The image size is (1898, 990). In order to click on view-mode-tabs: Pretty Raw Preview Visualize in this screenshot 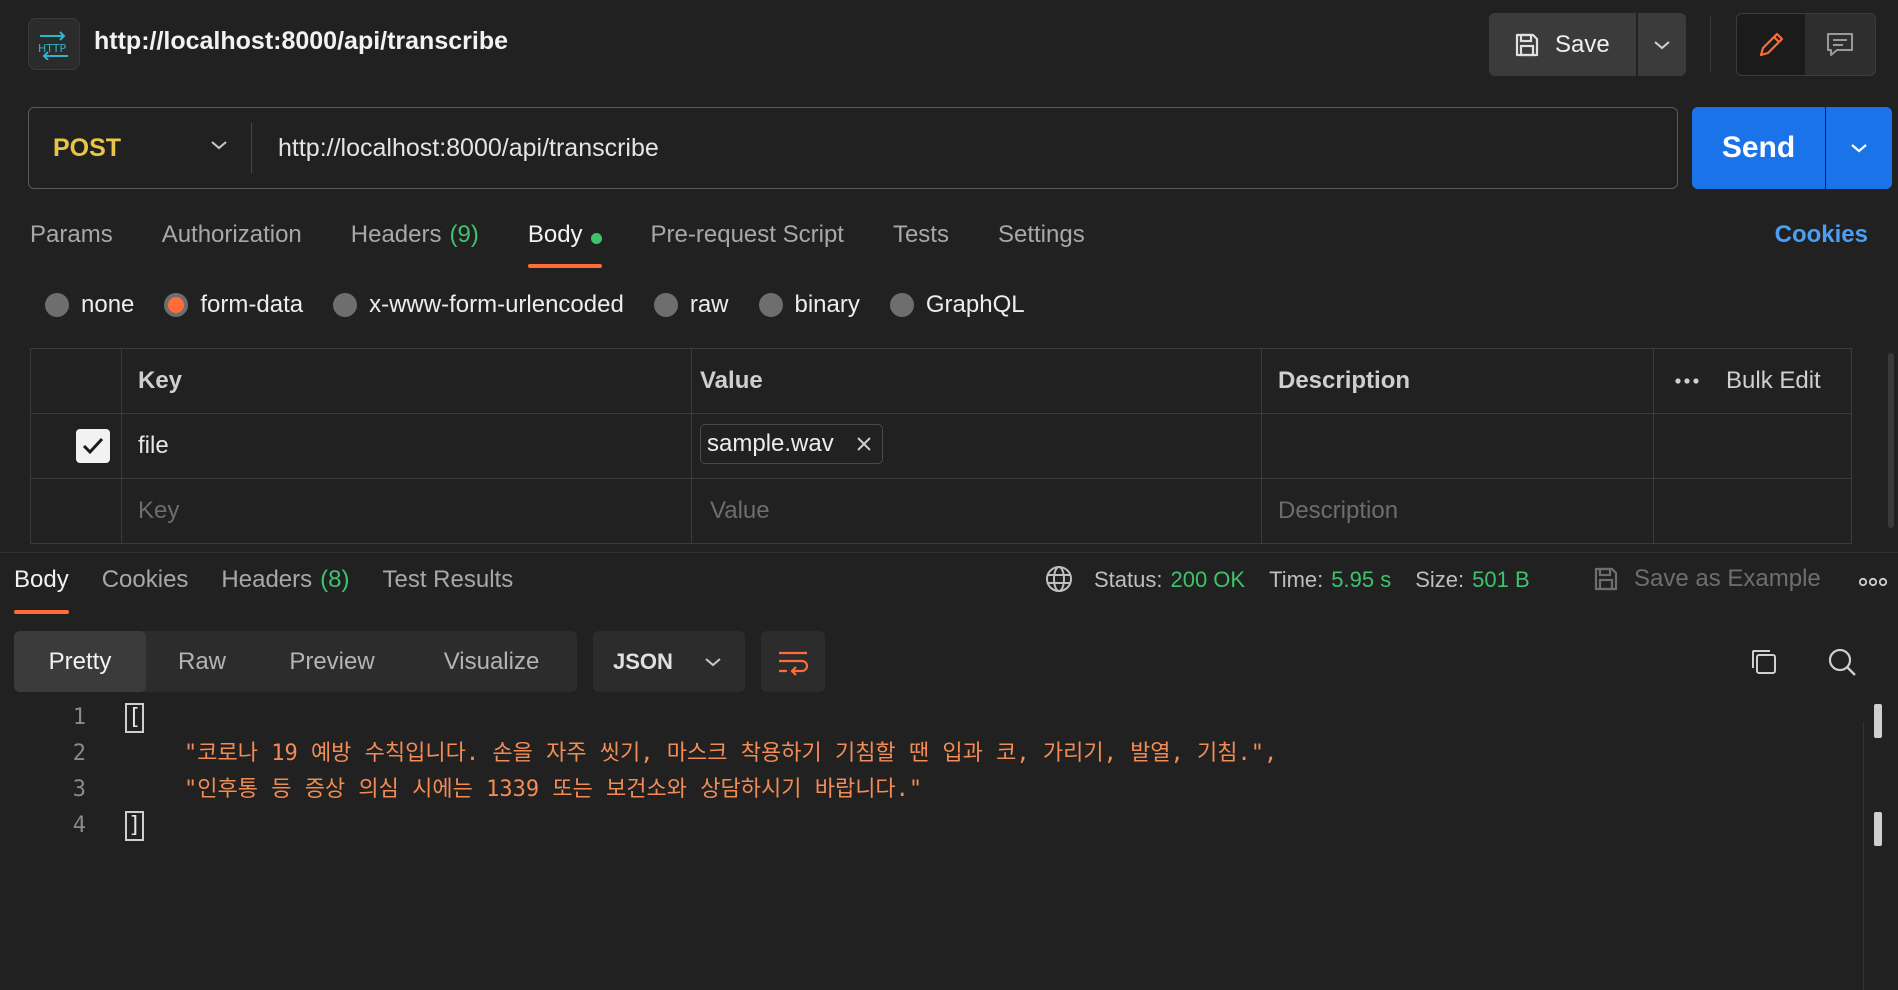, I will do `click(295, 661)`.